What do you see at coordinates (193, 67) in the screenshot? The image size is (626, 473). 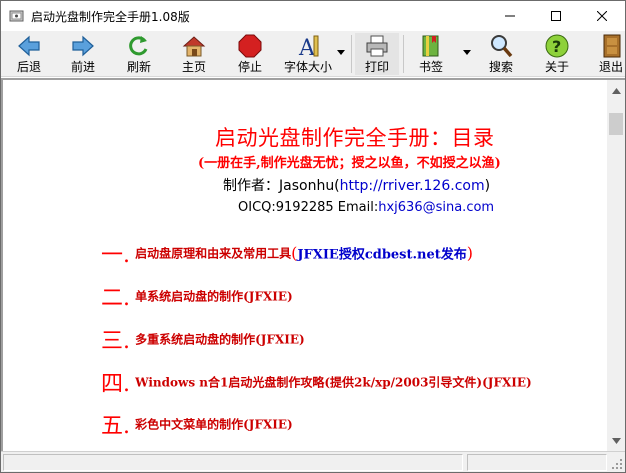 I see `home-label: 主页` at bounding box center [193, 67].